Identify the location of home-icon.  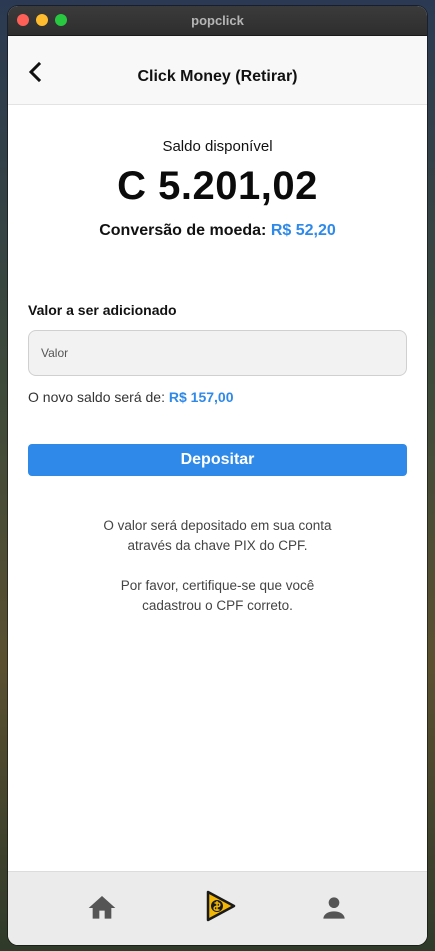
(102, 907).